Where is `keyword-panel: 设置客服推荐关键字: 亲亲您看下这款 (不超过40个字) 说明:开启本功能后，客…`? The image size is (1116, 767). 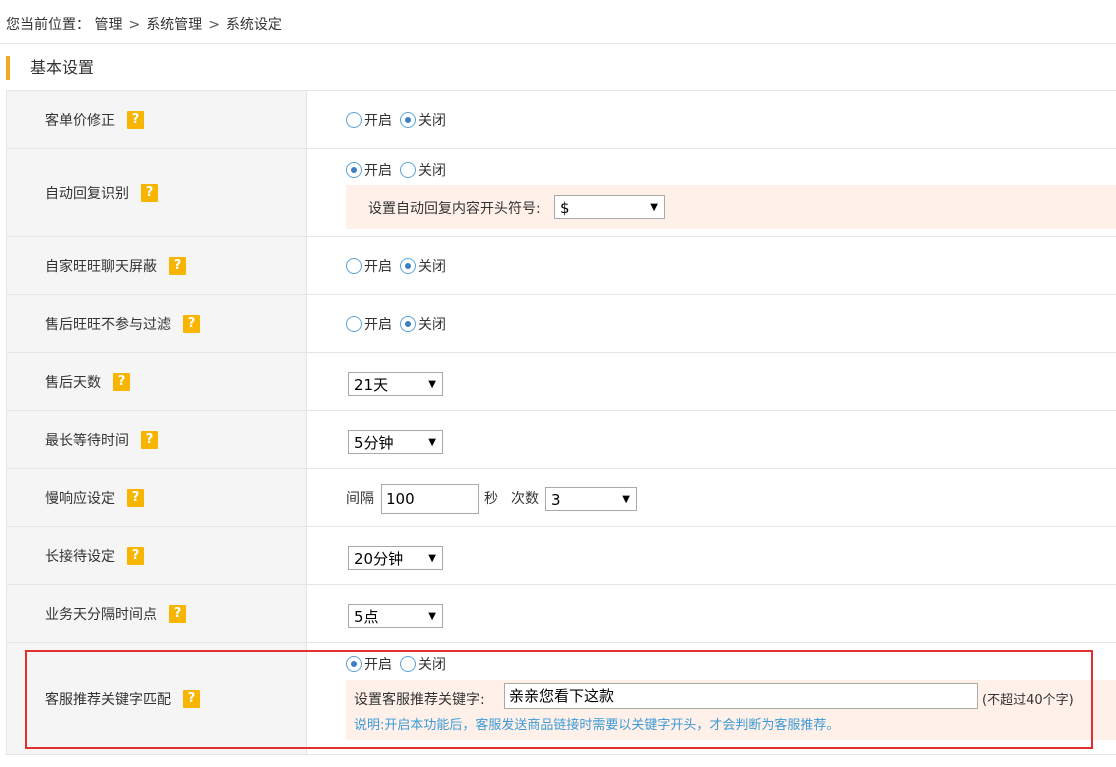
keyword-panel: 设置客服推荐关键字: 亲亲您看下这款 (不超过40个字) 说明:开启本功能后，客… is located at coordinates (731, 710).